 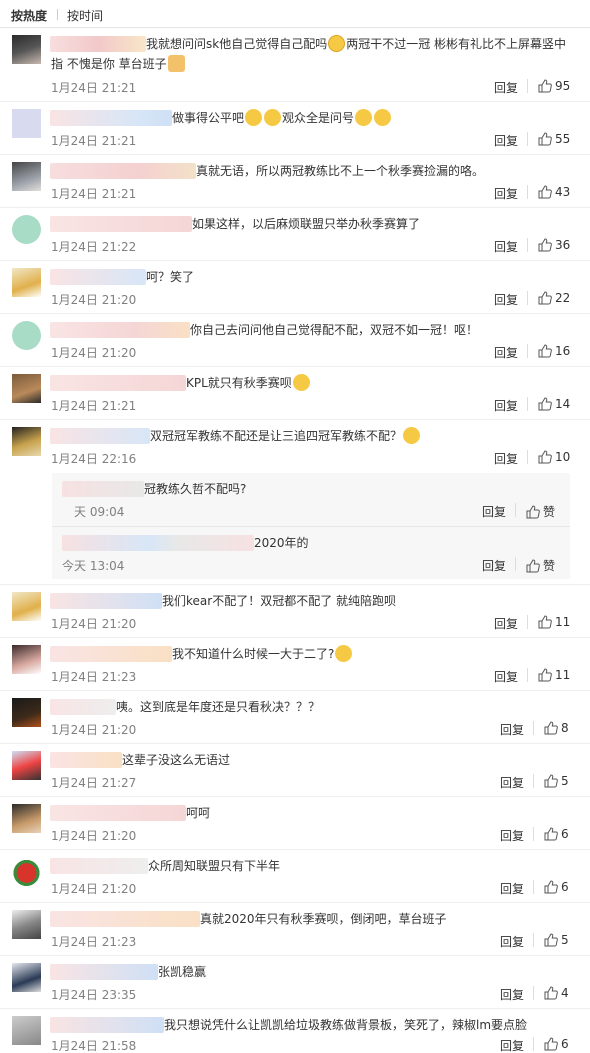 What do you see at coordinates (94, 353) in the screenshot?
I see `comment-time: 1月24日 21:20` at bounding box center [94, 353].